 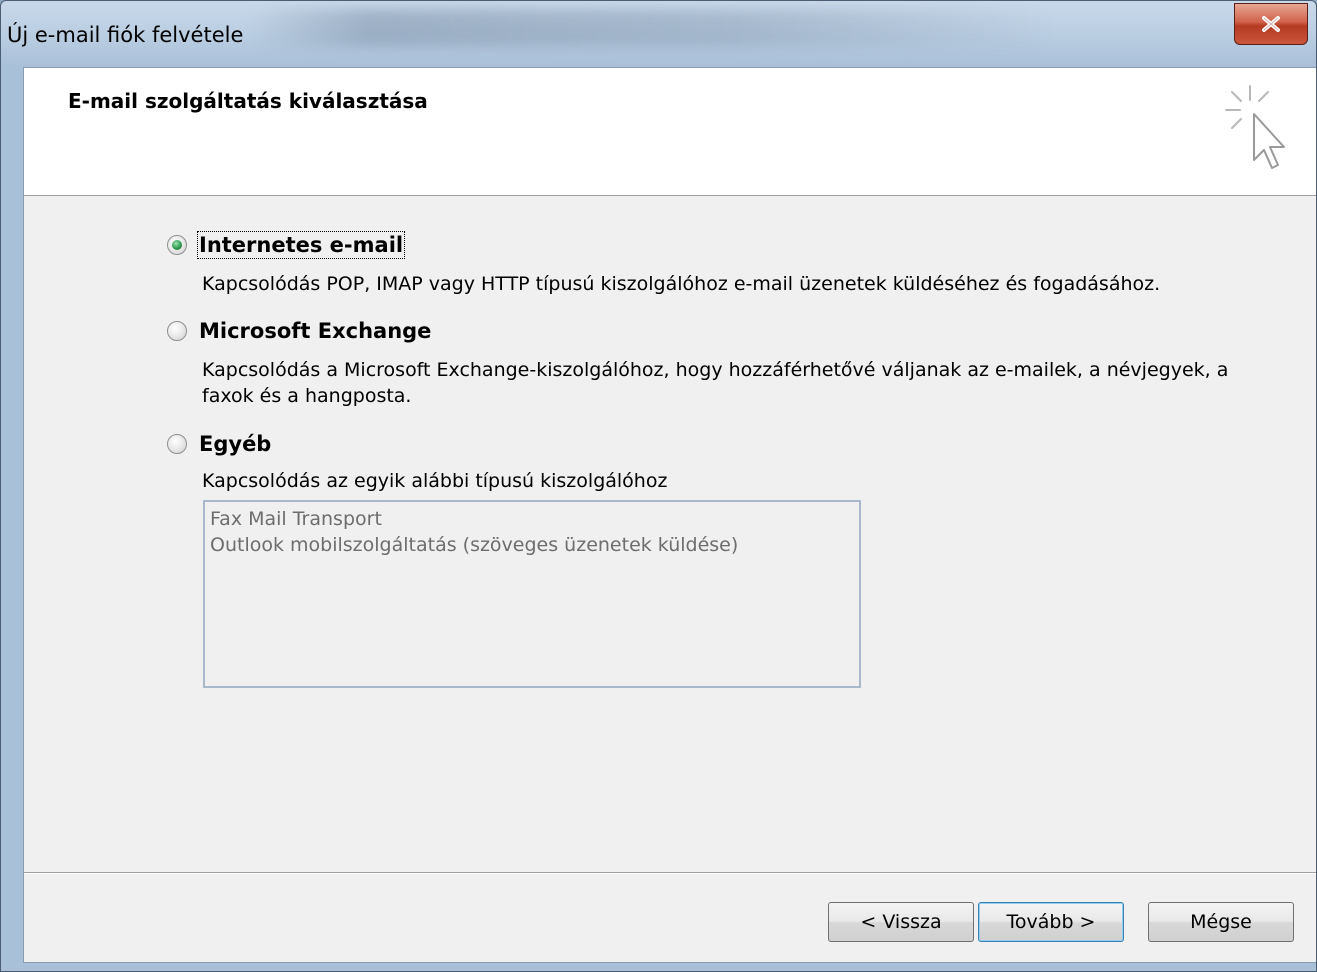 What do you see at coordinates (301, 245) in the screenshot?
I see `option-label-internet-email: Internetes e-mail` at bounding box center [301, 245].